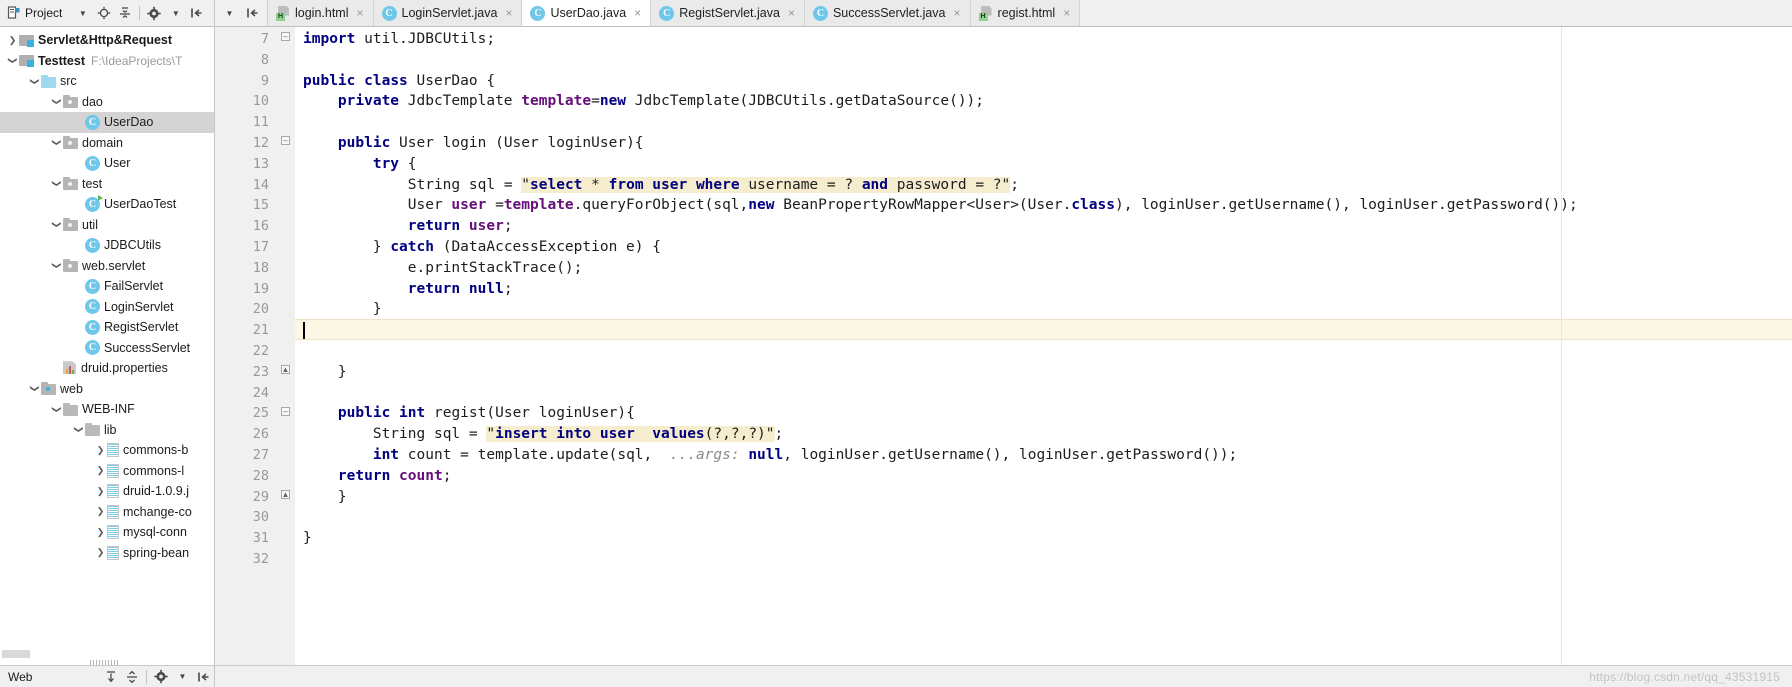  What do you see at coordinates (490, 143) in the screenshot?
I see `code-line: public User login (User loginUser){` at bounding box center [490, 143].